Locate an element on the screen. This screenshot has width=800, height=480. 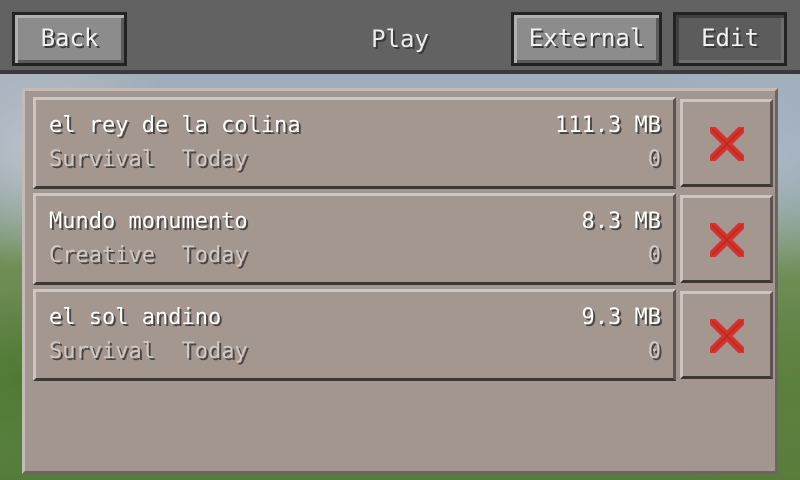
world-size: 8.3 MB is located at coordinates (621, 221).